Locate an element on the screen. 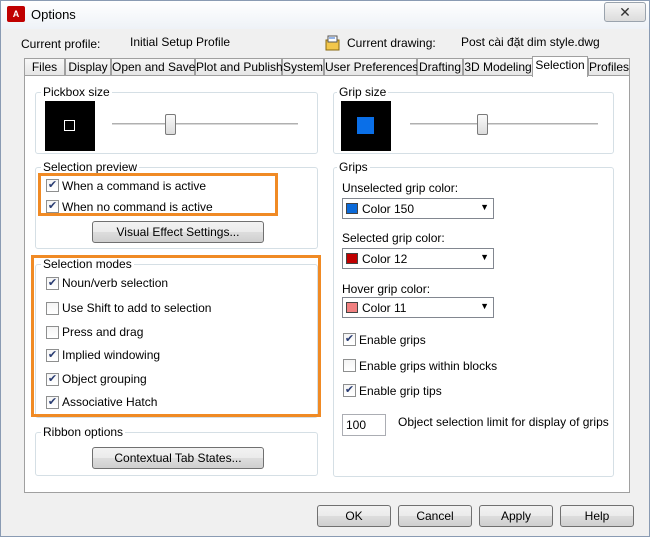 This screenshot has width=650, height=537. checkbox-noun-verb-selection: ✔ is located at coordinates (52, 283).